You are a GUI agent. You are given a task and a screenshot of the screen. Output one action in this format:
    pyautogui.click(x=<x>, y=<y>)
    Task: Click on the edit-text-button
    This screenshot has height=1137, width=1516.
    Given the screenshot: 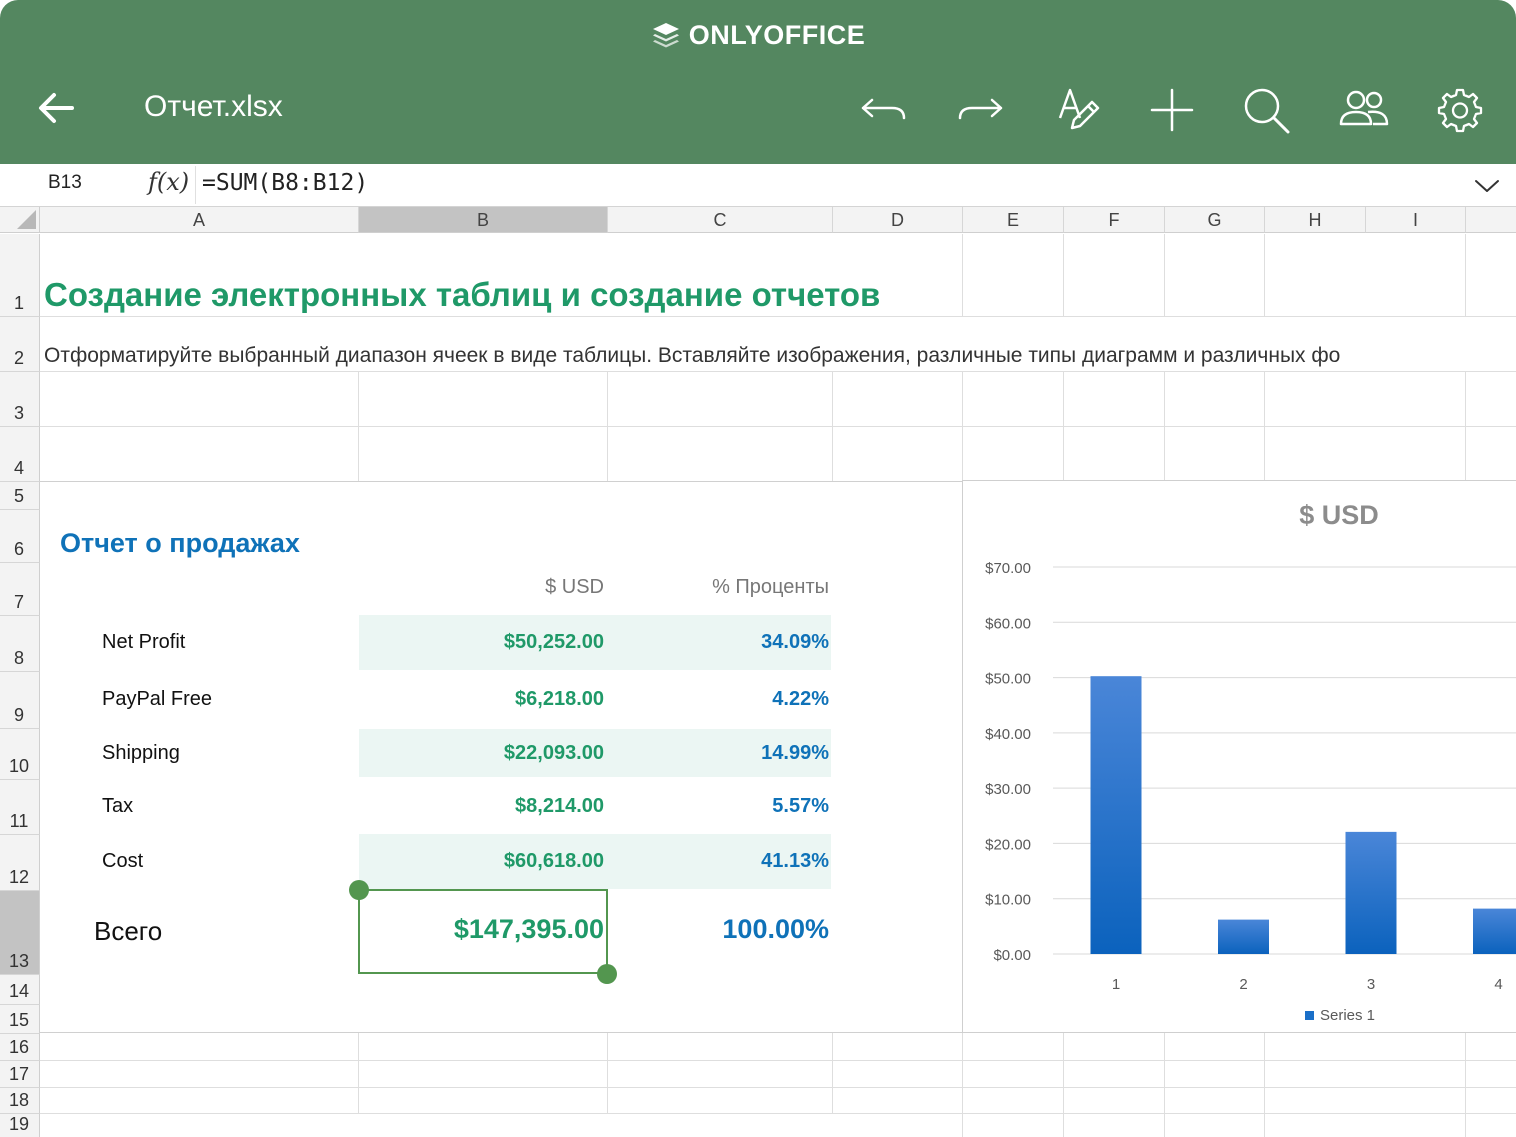 What is the action you would take?
    pyautogui.click(x=1078, y=112)
    